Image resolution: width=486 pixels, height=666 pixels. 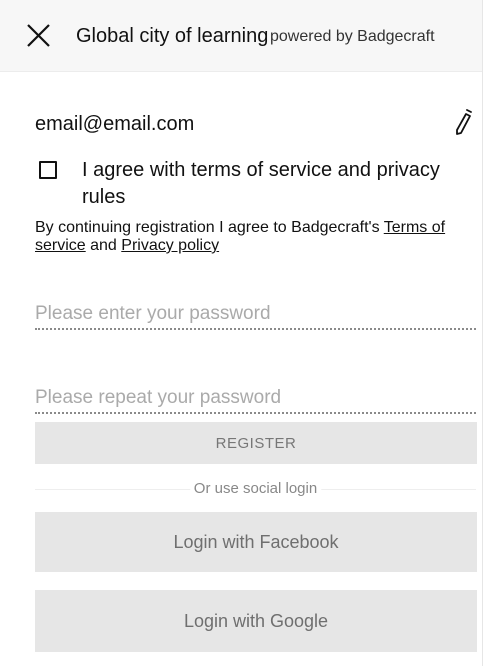 What do you see at coordinates (103, 245) in the screenshot?
I see `terms-notice-and: and` at bounding box center [103, 245].